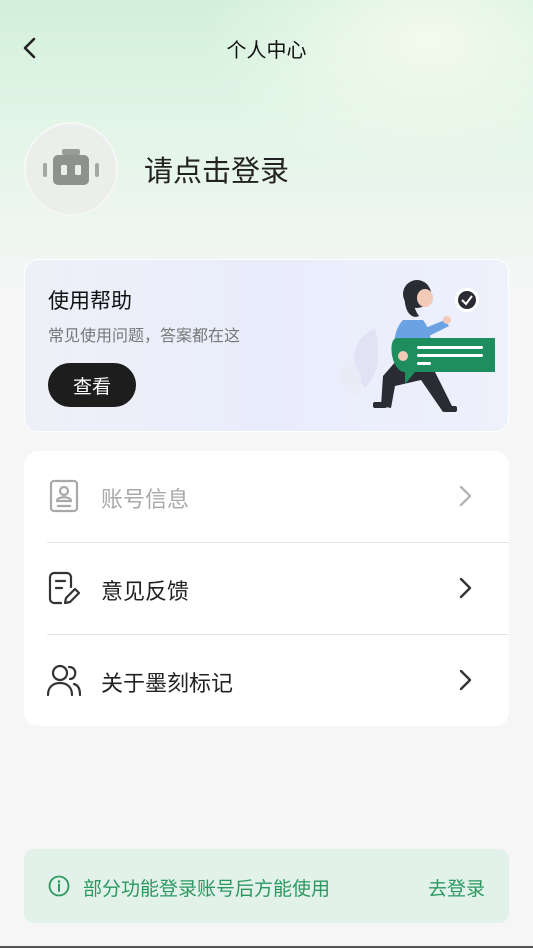 This screenshot has height=948, width=533. Describe the element at coordinates (59, 886) in the screenshot. I see `info-icon` at that location.